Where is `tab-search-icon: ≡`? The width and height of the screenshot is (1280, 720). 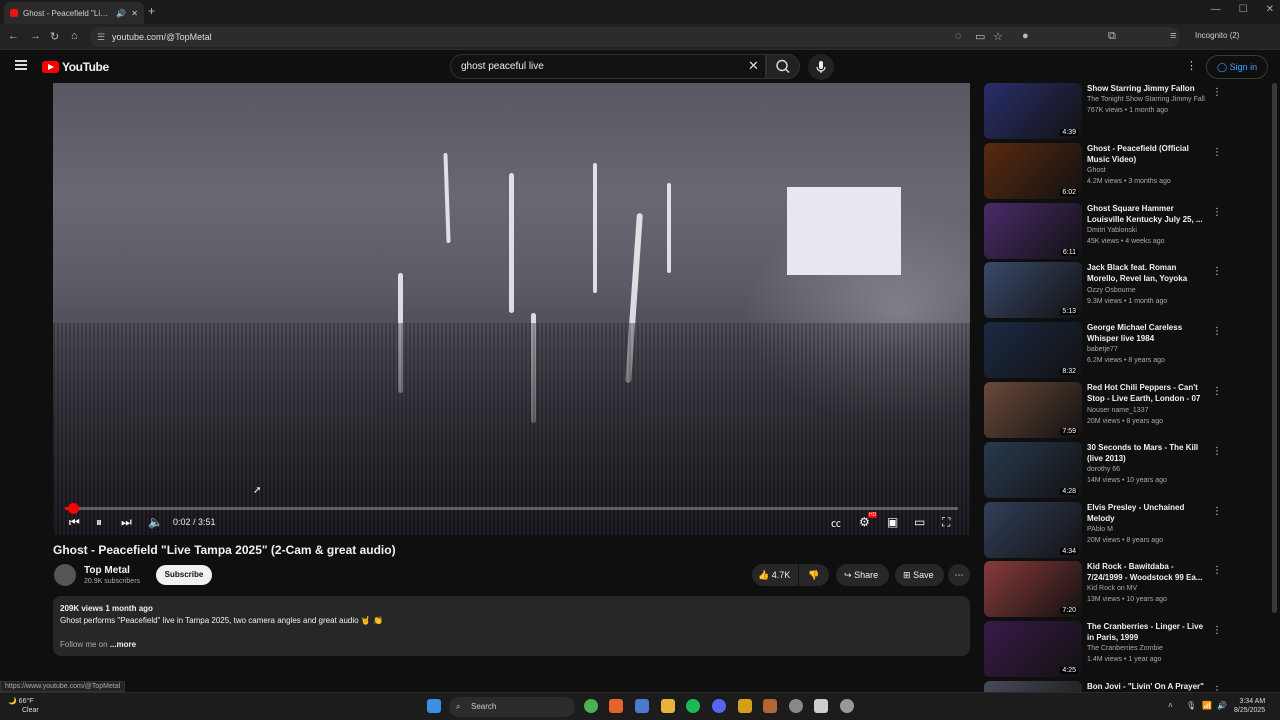
tab-search-icon: ≡ is located at coordinates (1173, 36).